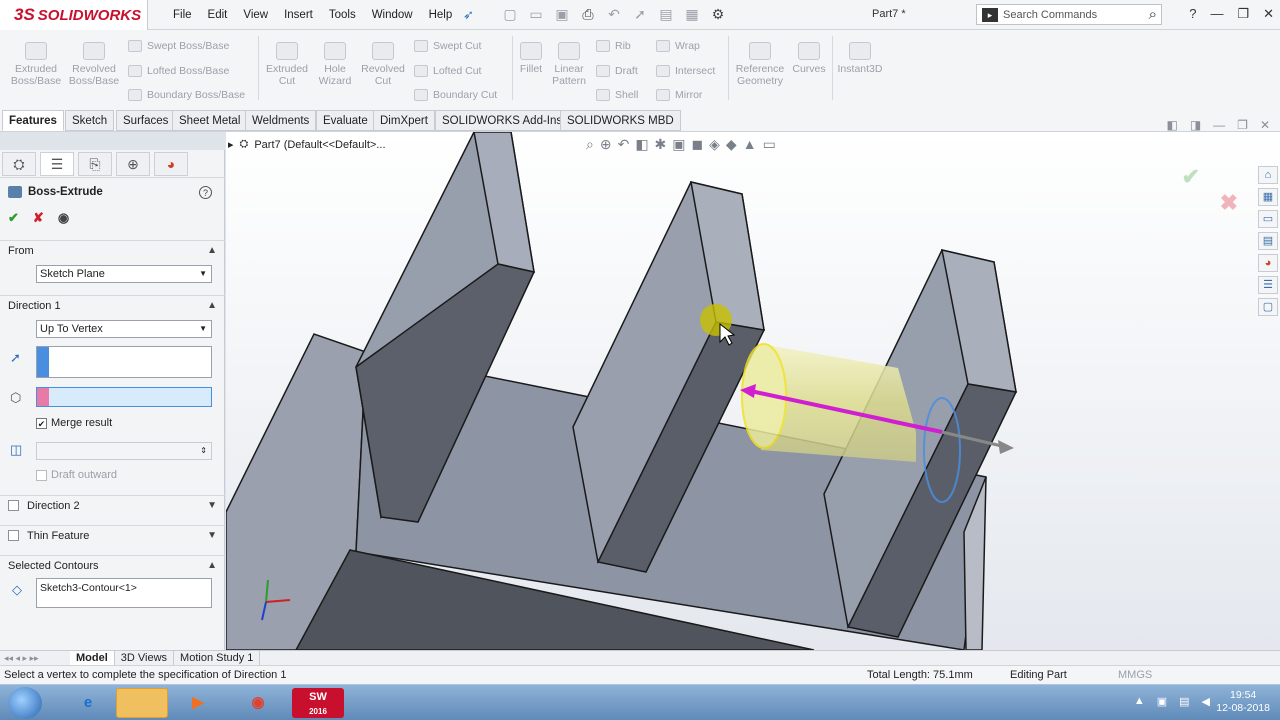 This screenshot has height=720, width=1280. Describe the element at coordinates (88, 588) in the screenshot. I see `contour-item: Sketch3-Contour<1>` at that location.